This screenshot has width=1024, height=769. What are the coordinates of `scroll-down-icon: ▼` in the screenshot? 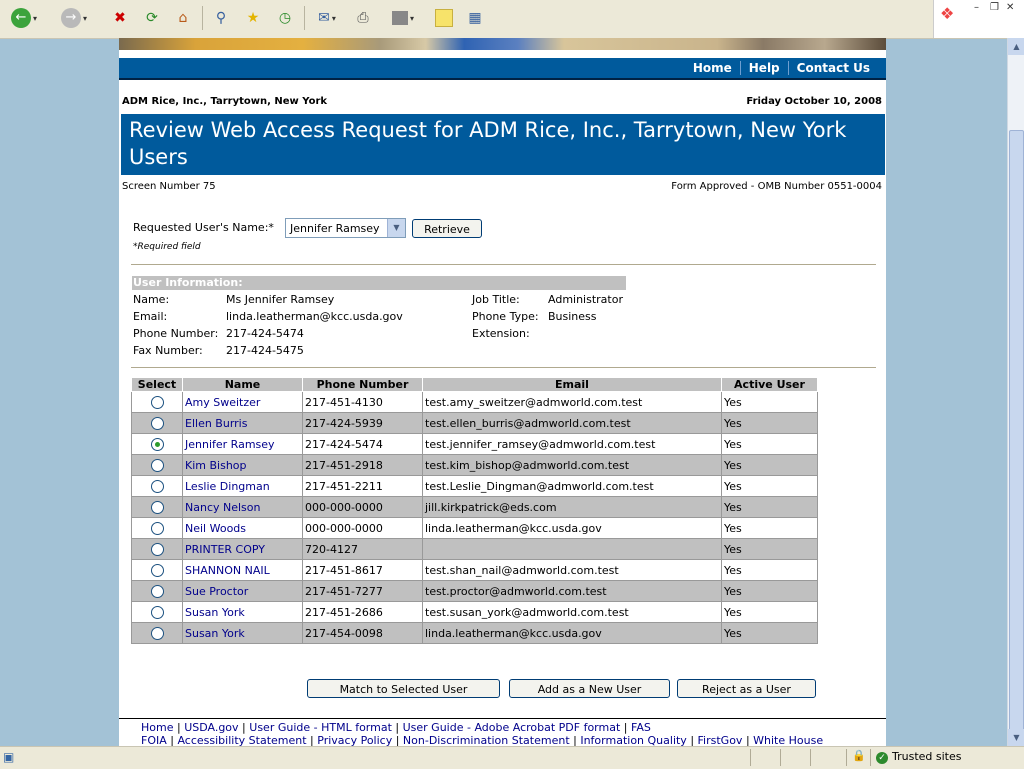 It's located at (1016, 737).